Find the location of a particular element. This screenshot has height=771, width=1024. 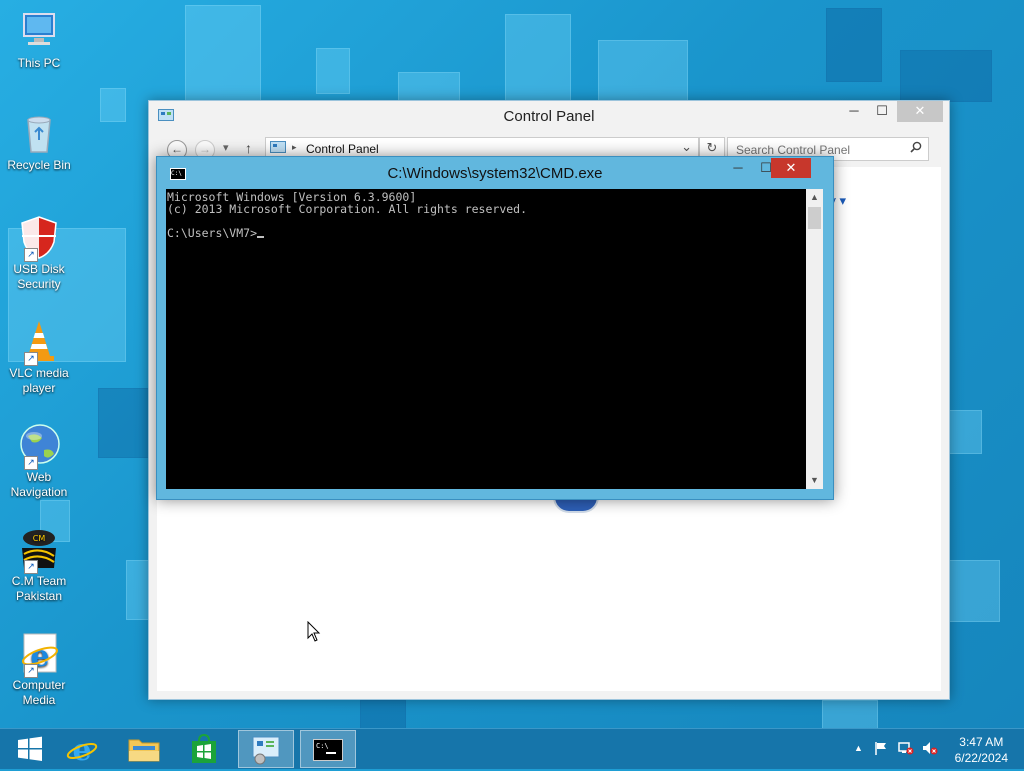

recycle-bin-icon is located at coordinates (39, 133).